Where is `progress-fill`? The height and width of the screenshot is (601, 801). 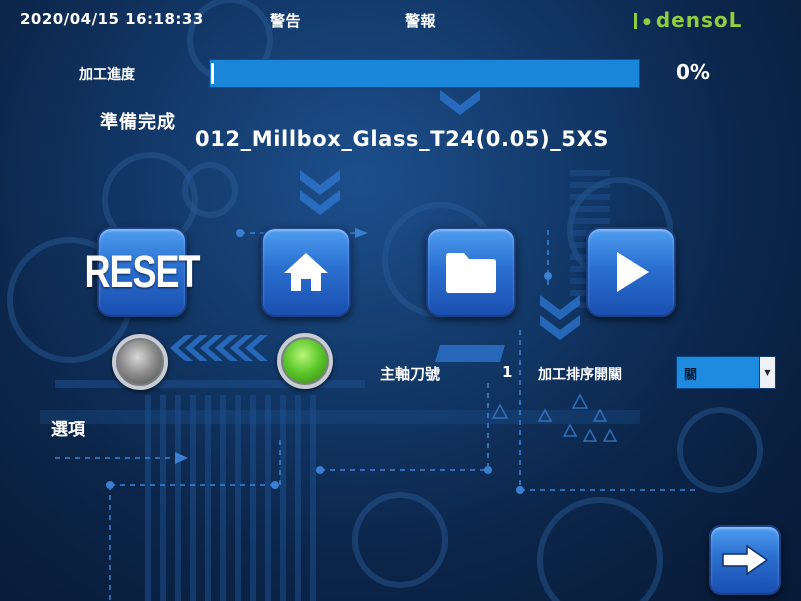
progress-fill is located at coordinates (212, 73).